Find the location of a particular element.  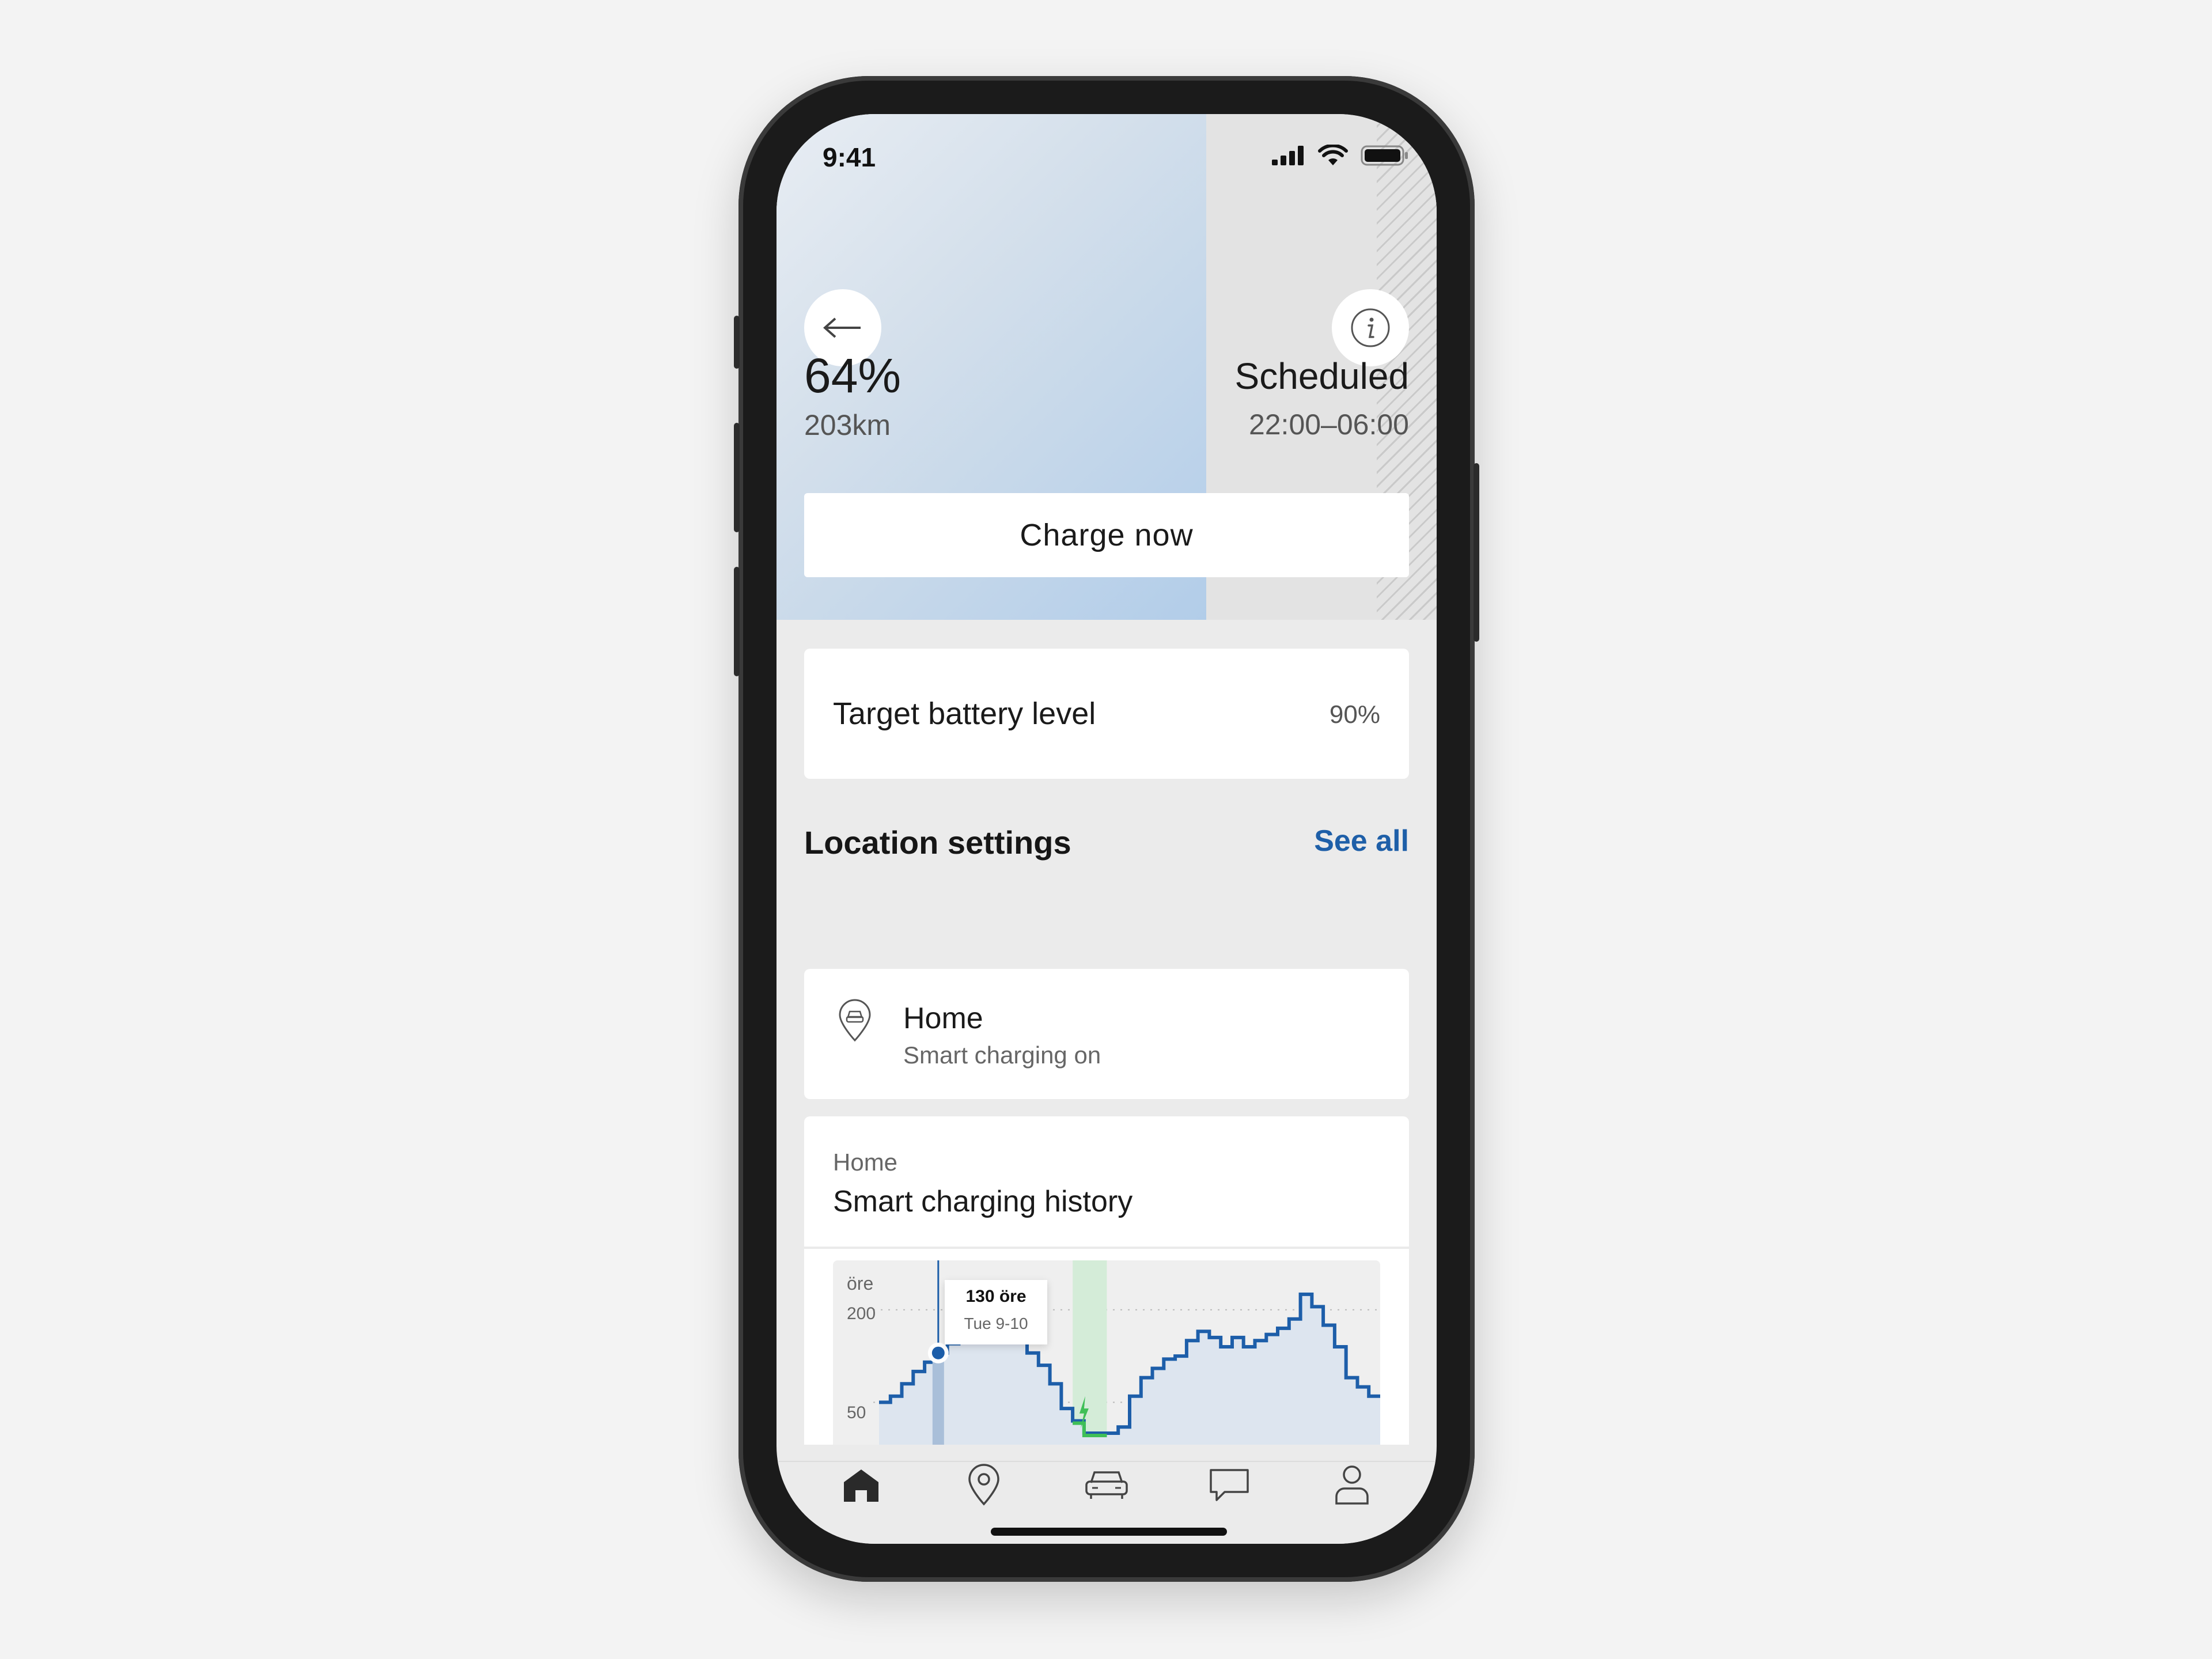

power-button is located at coordinates (1476, 552).